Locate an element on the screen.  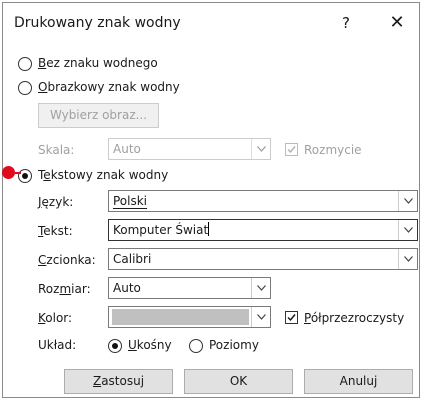
size-dropdown: Auto is located at coordinates (189, 288).